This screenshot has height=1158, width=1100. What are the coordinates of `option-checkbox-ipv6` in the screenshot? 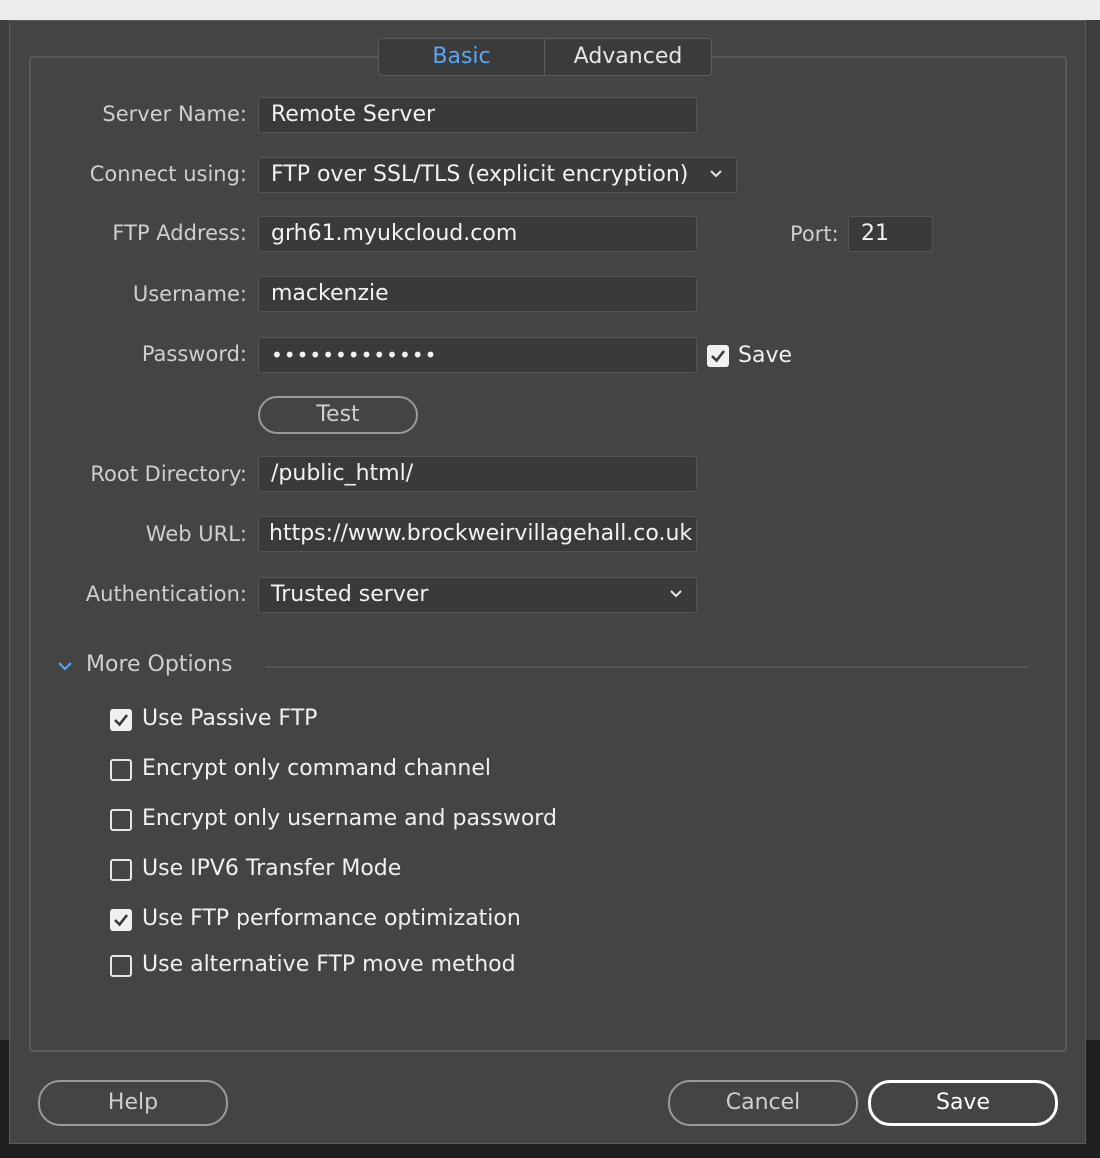 It's located at (121, 870).